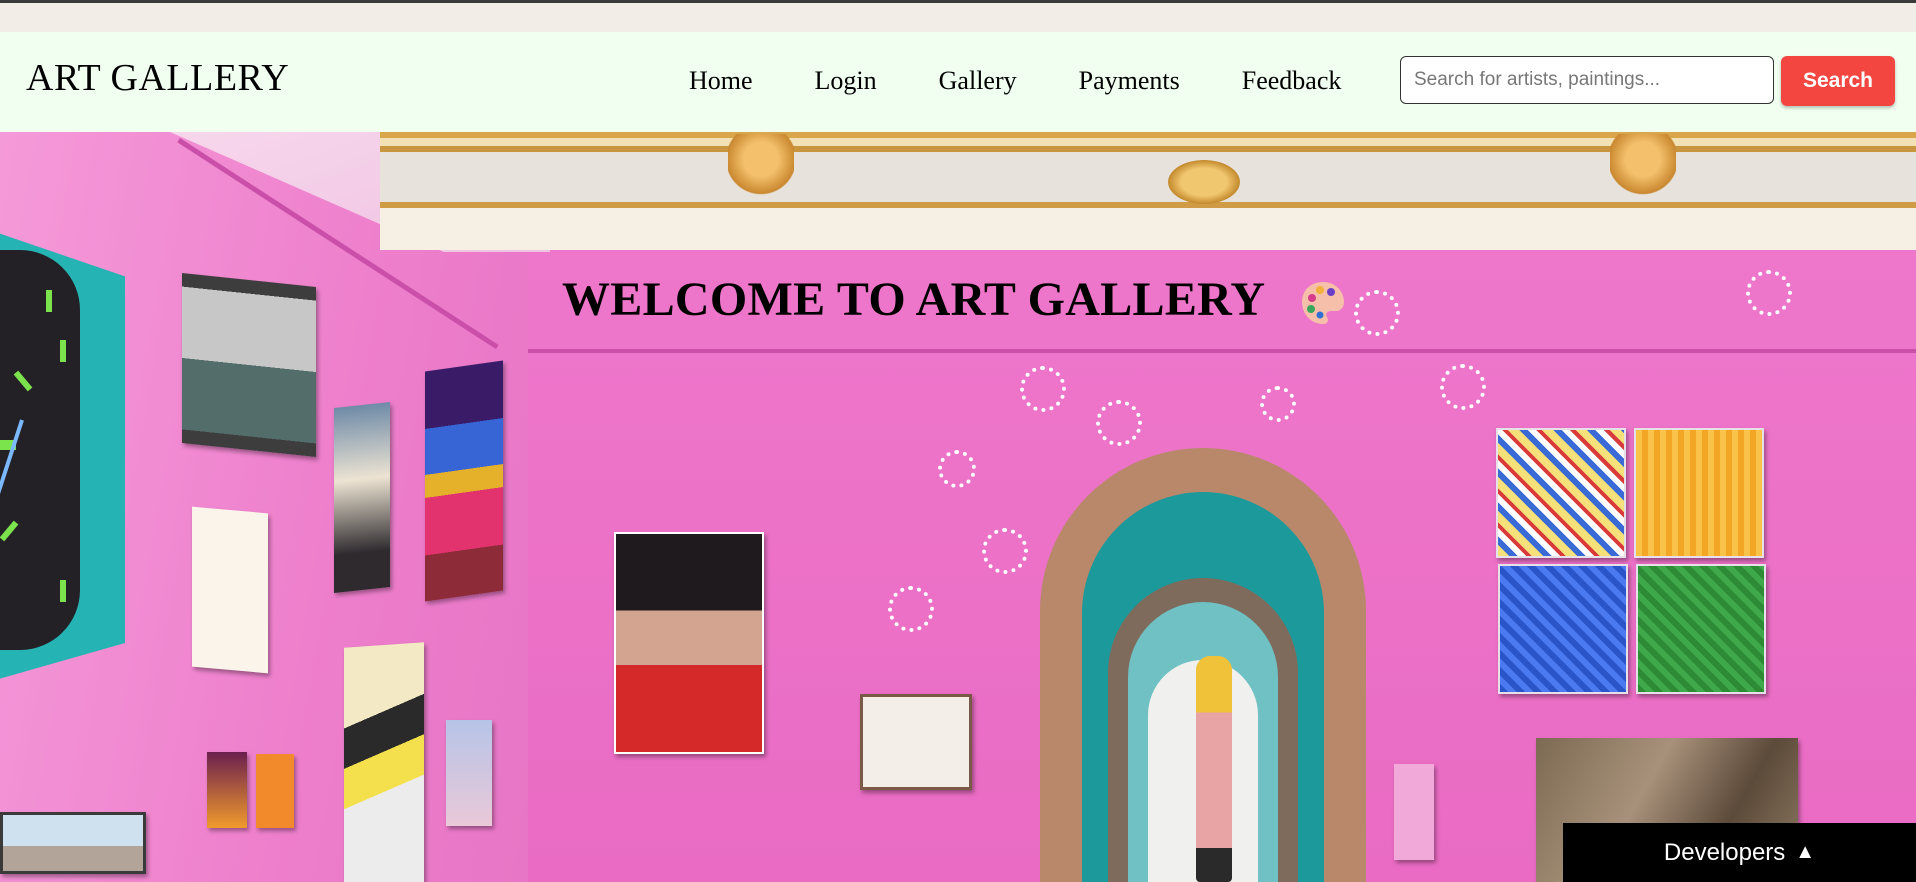 The width and height of the screenshot is (1916, 882). Describe the element at coordinates (227, 790) in the screenshot. I see `small-purple-painting` at that location.